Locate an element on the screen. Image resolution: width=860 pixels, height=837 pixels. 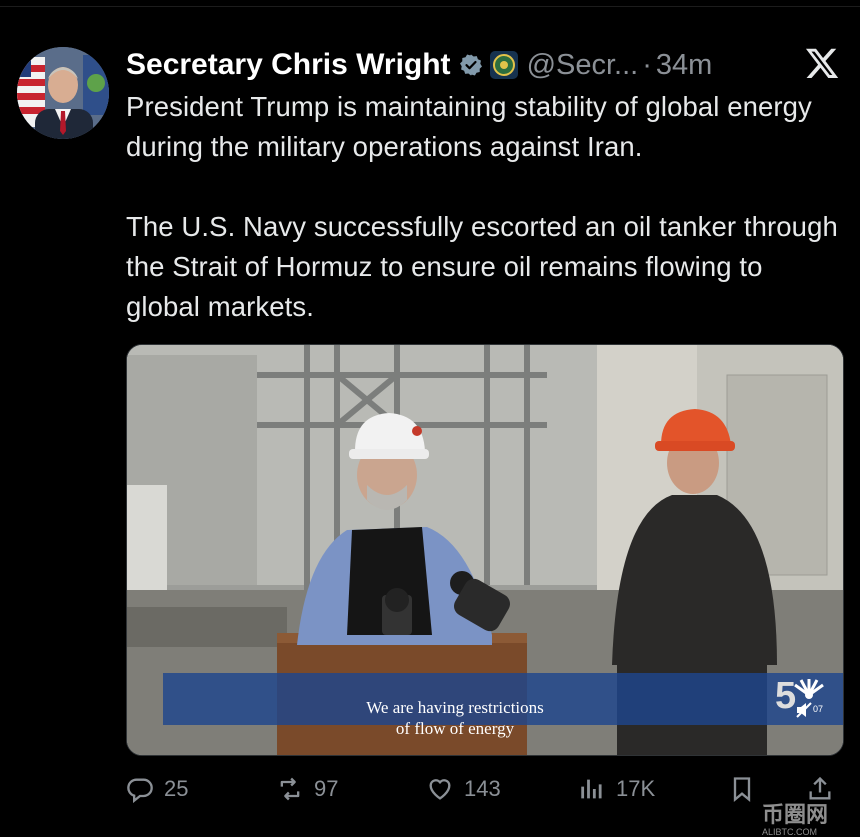
like-count: 143 is located at coordinates (482, 788).